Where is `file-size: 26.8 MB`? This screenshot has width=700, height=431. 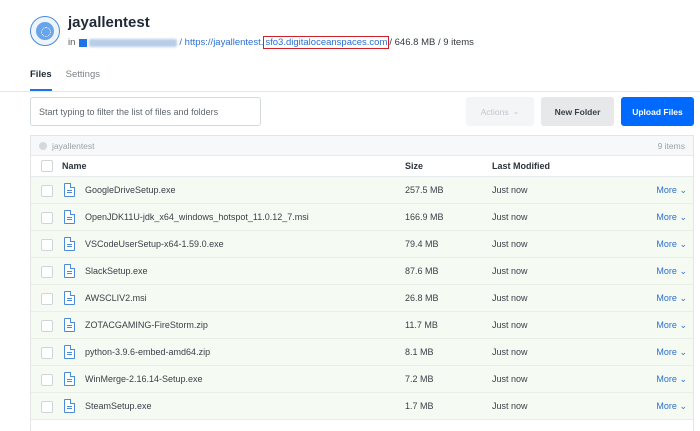 file-size: 26.8 MB is located at coordinates (422, 298).